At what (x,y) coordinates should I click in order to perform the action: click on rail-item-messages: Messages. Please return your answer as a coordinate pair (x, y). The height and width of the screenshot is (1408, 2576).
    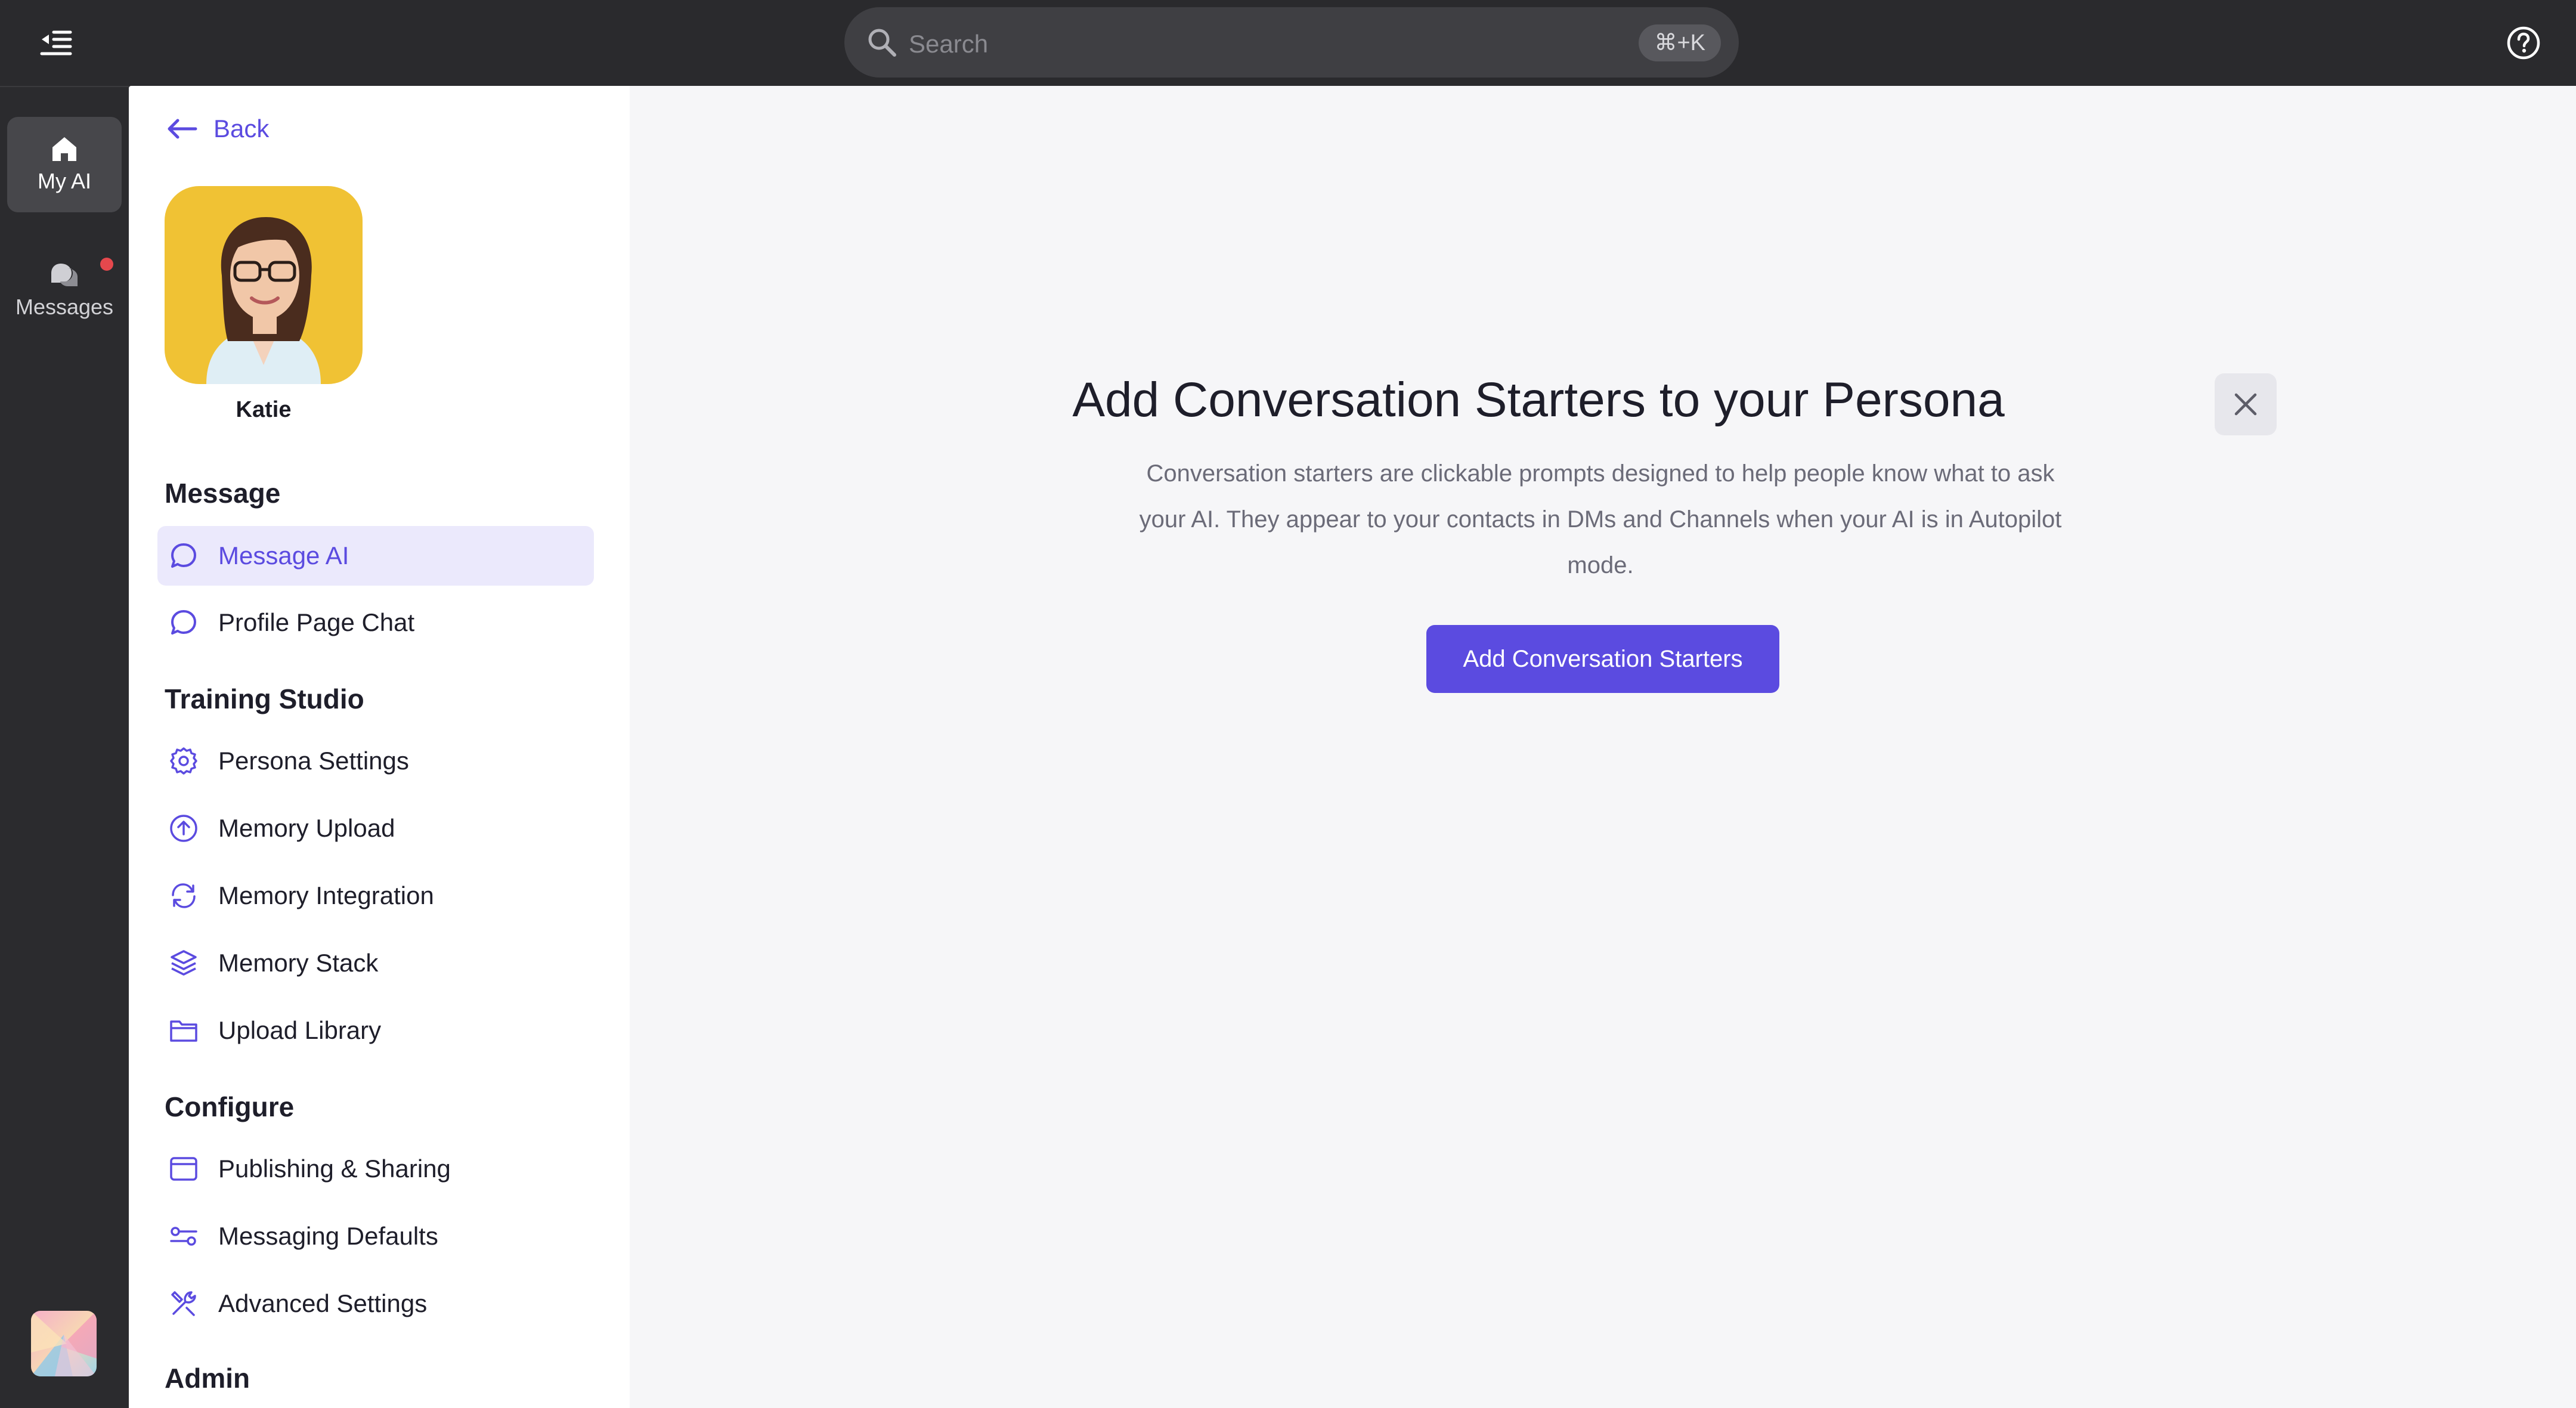
    Looking at the image, I should click on (64, 290).